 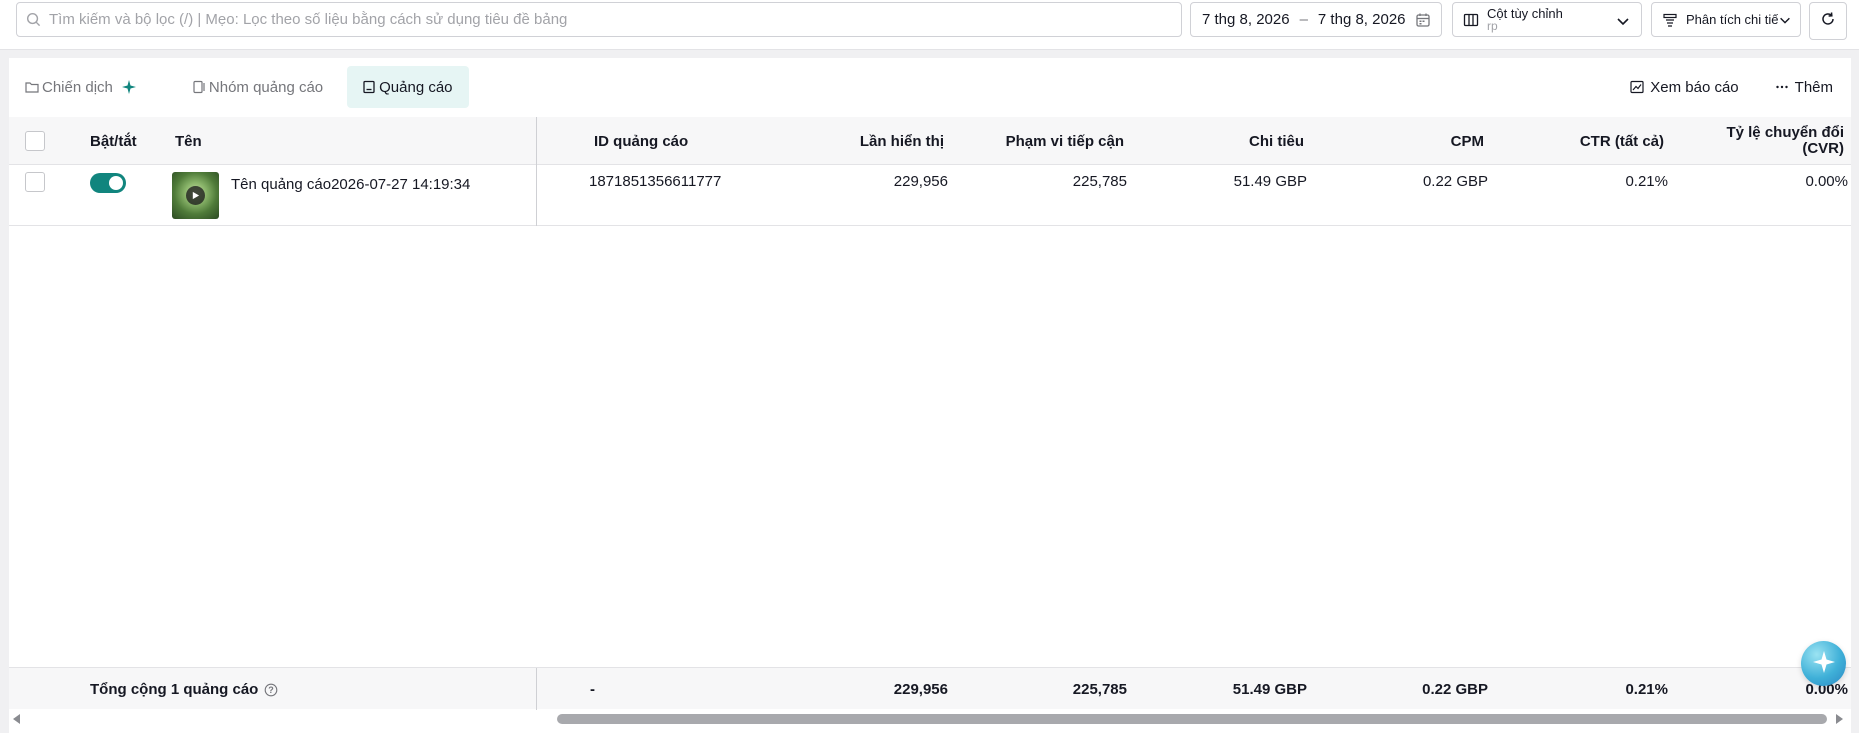 What do you see at coordinates (1099, 689) in the screenshot?
I see `totals-reach: 225,785` at bounding box center [1099, 689].